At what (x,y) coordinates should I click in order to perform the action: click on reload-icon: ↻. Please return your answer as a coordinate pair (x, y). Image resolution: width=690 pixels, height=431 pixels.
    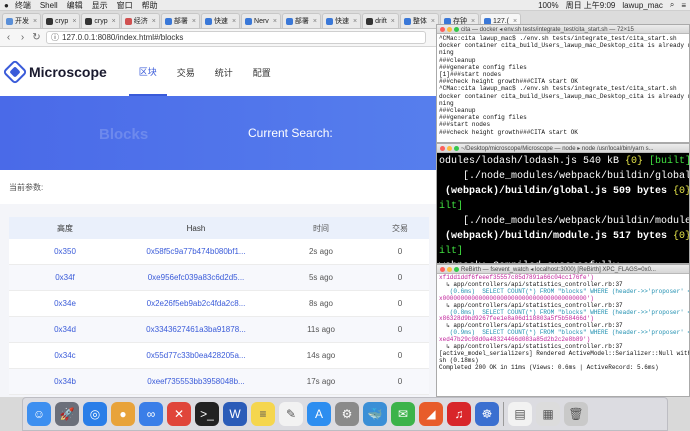
    Looking at the image, I should click on (36, 37).